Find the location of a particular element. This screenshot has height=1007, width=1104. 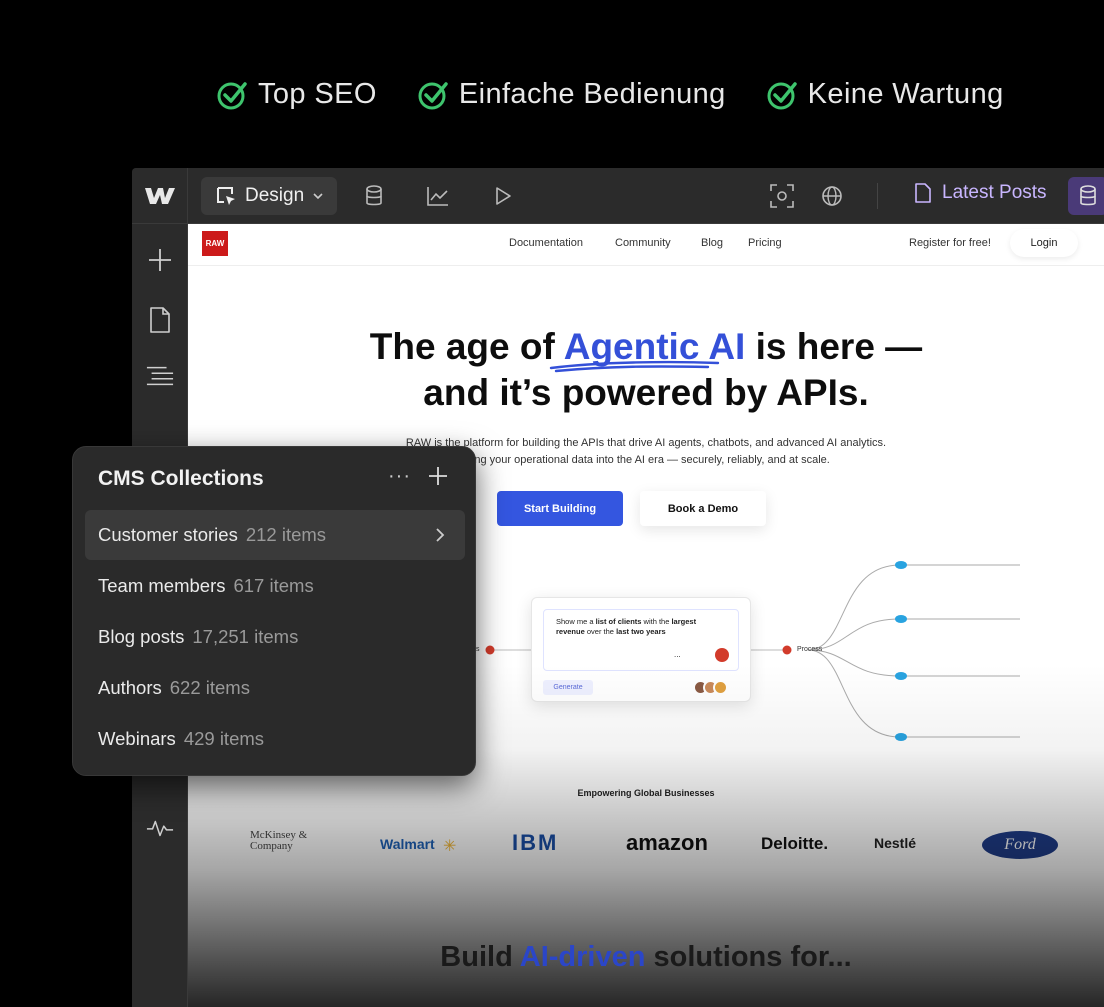

flow-label: s is located at coordinates (478, 649).